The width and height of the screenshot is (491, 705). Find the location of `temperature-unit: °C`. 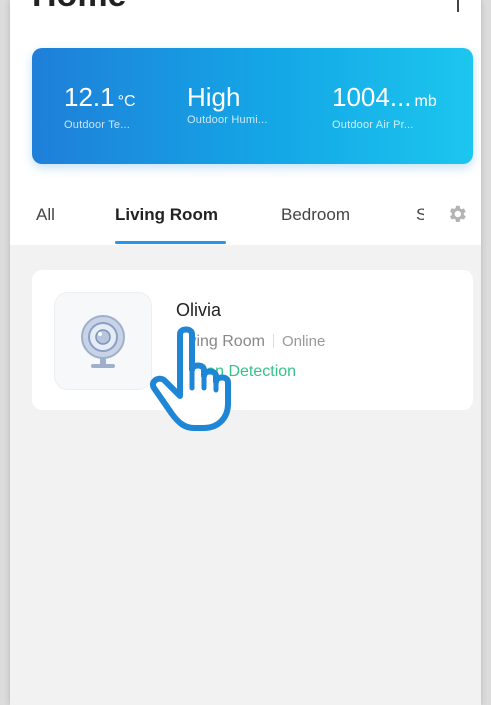

temperature-unit: °C is located at coordinates (126, 101).